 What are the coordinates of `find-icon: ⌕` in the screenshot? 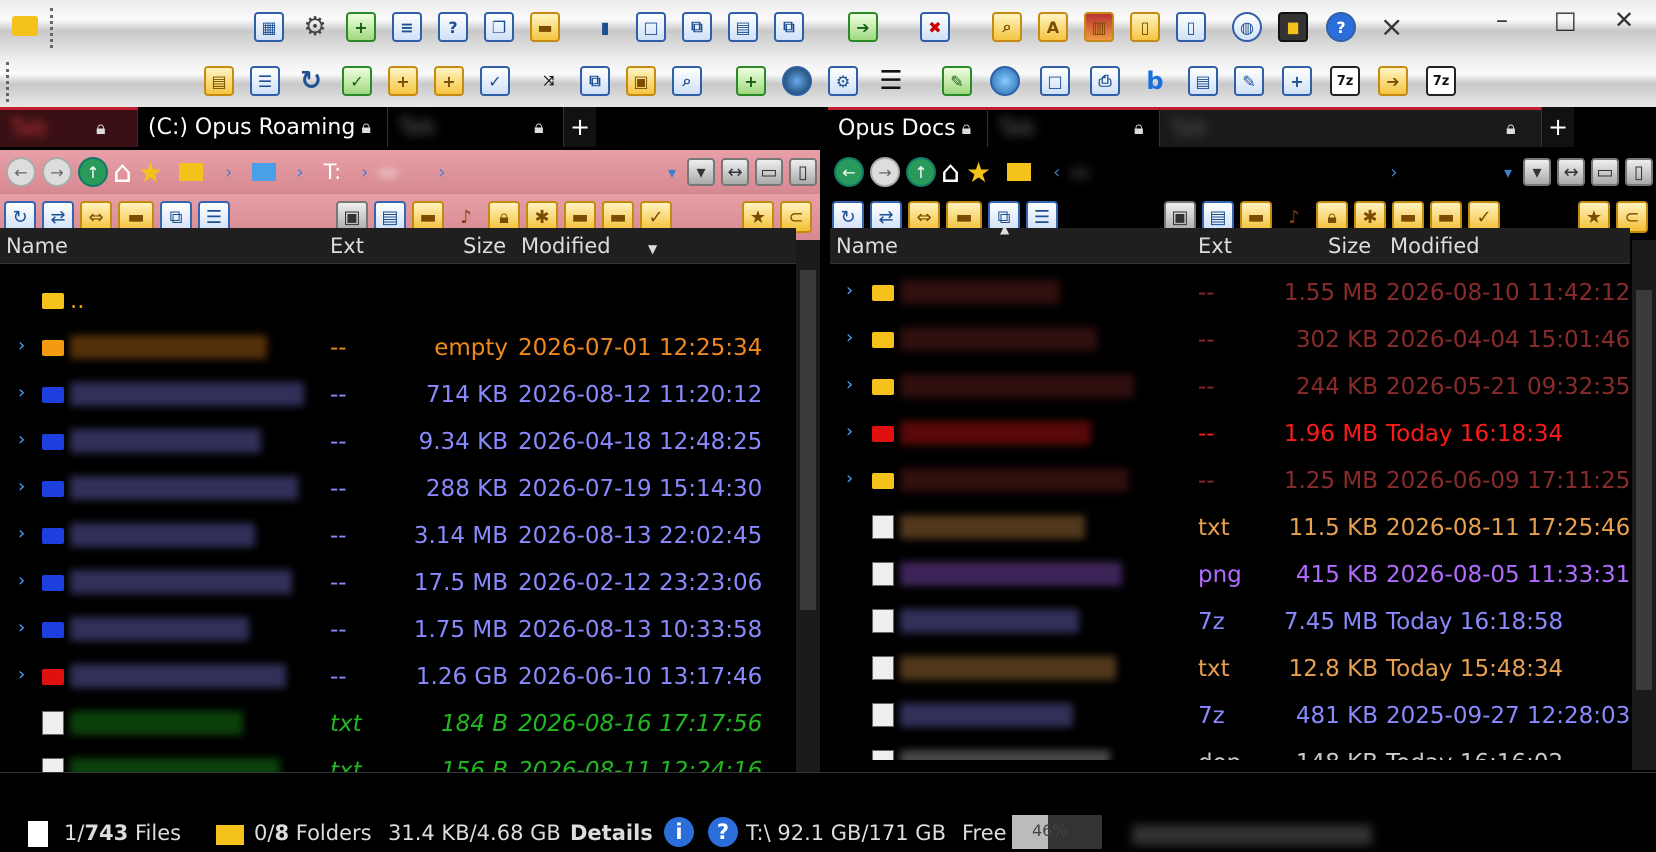 It's located at (1007, 27).